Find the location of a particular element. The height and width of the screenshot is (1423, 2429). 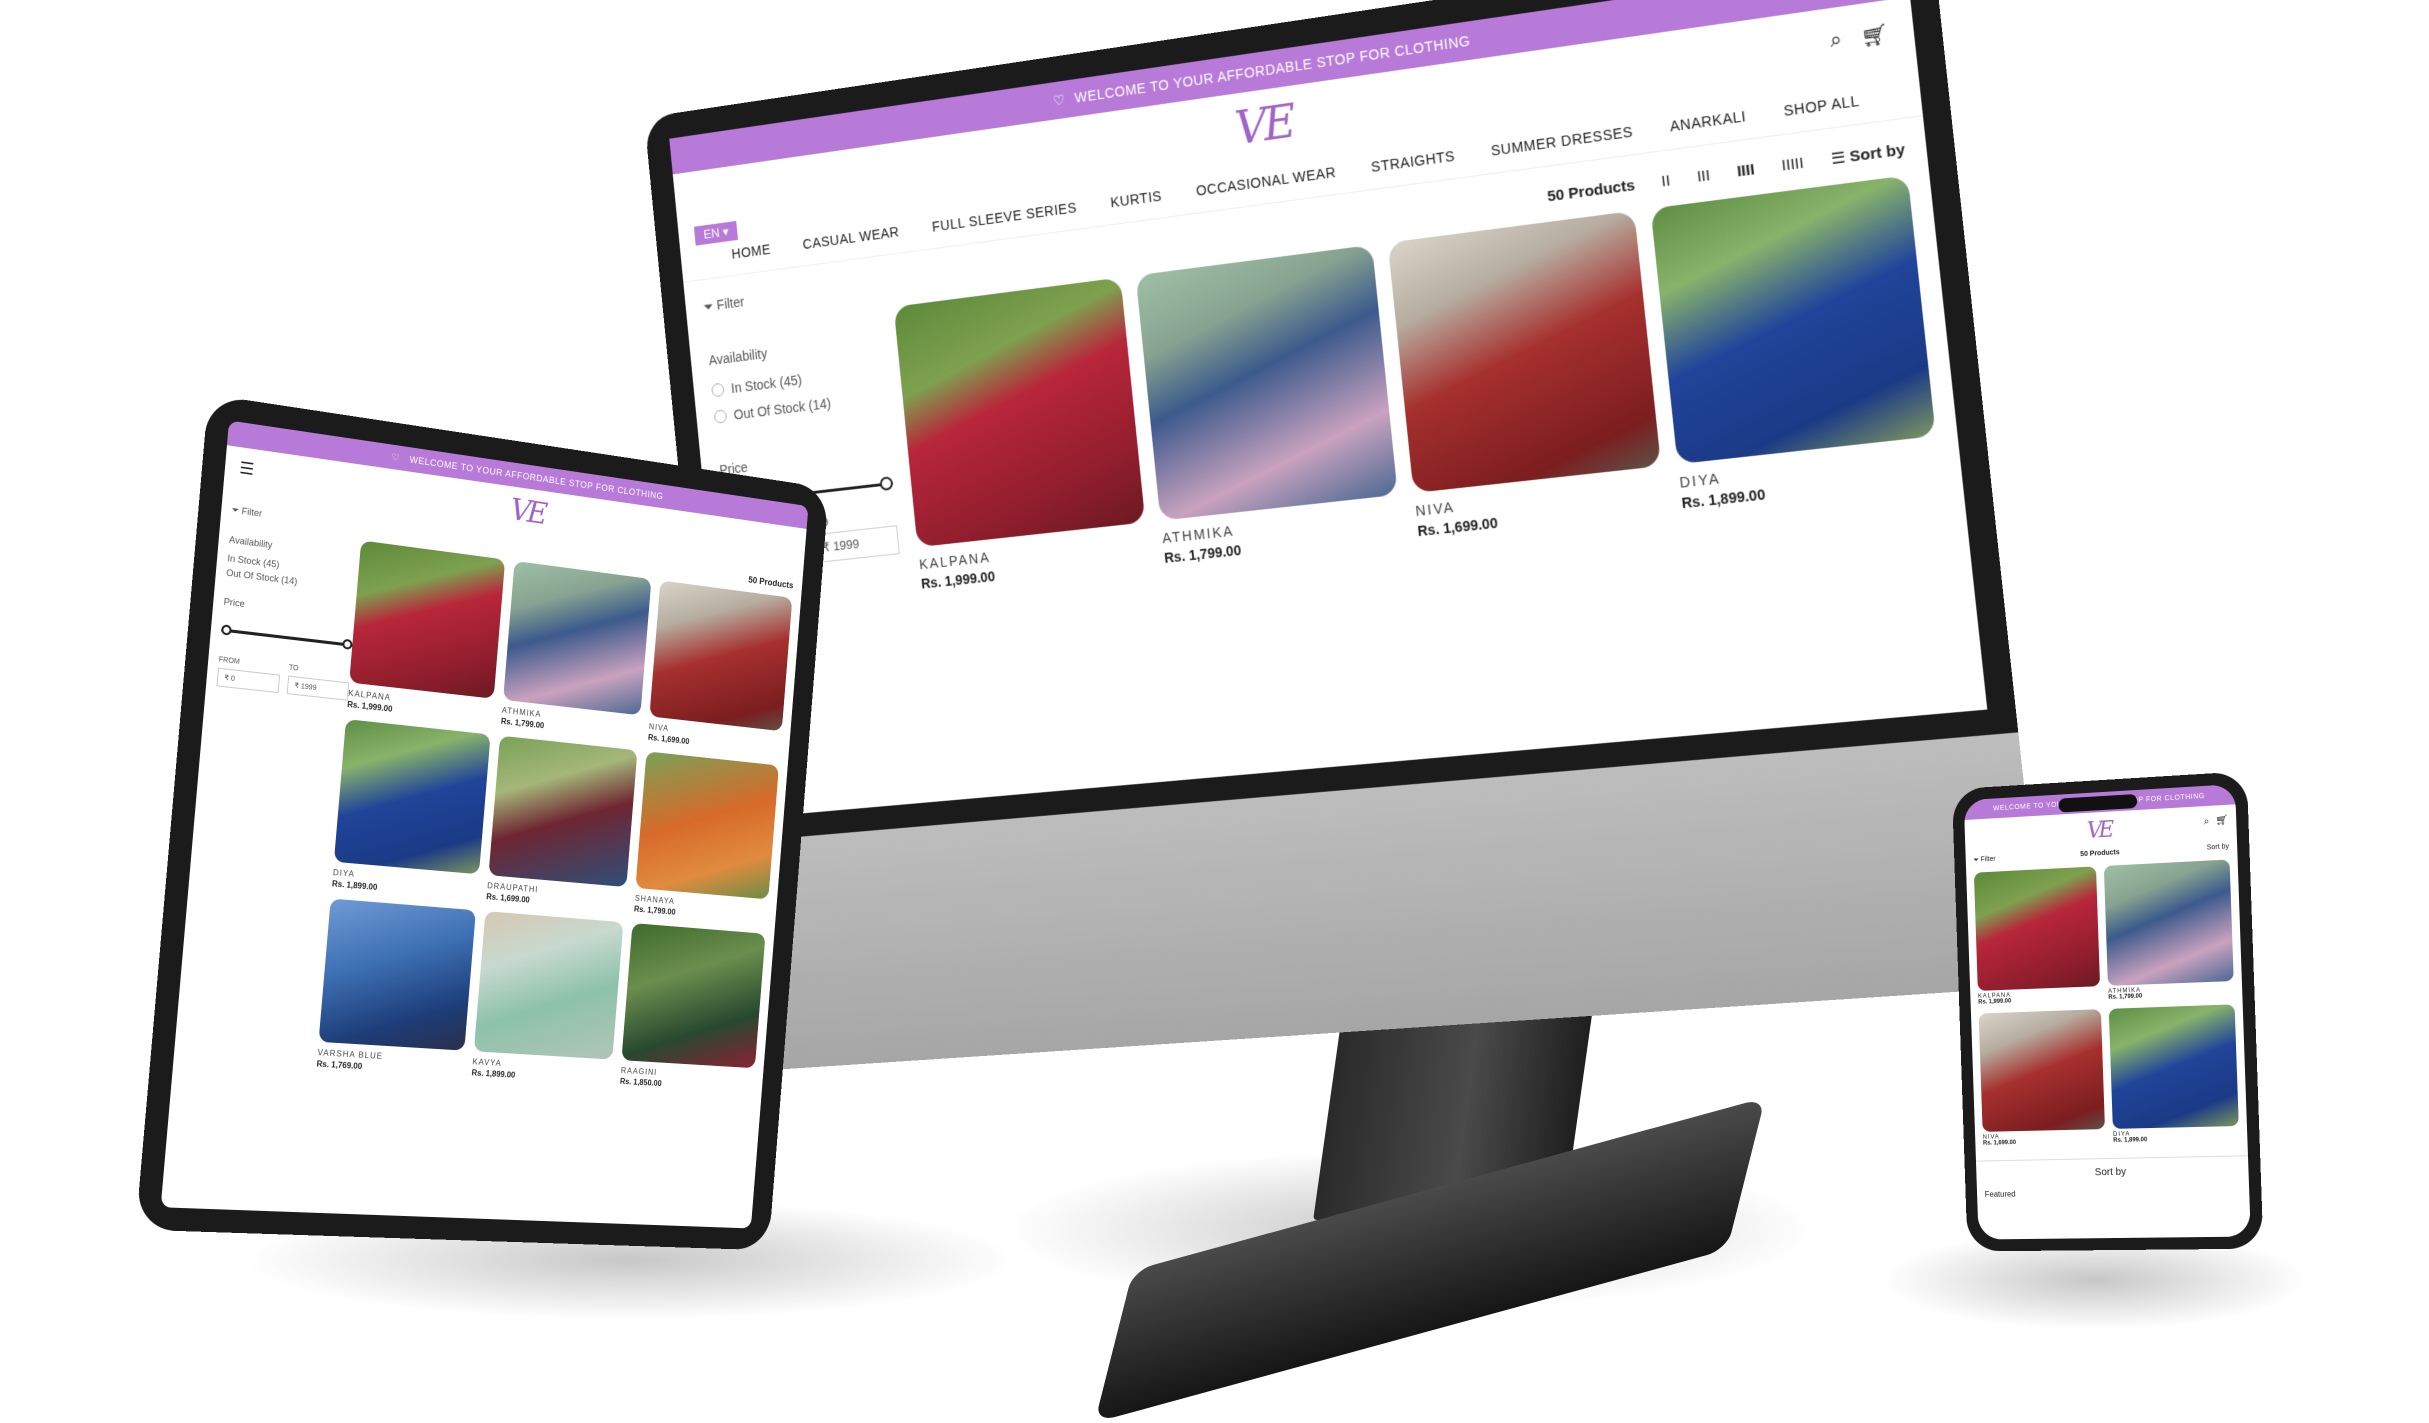

product-card: DRAUPATHI Rs. 1,699.00 is located at coordinates (562, 824).